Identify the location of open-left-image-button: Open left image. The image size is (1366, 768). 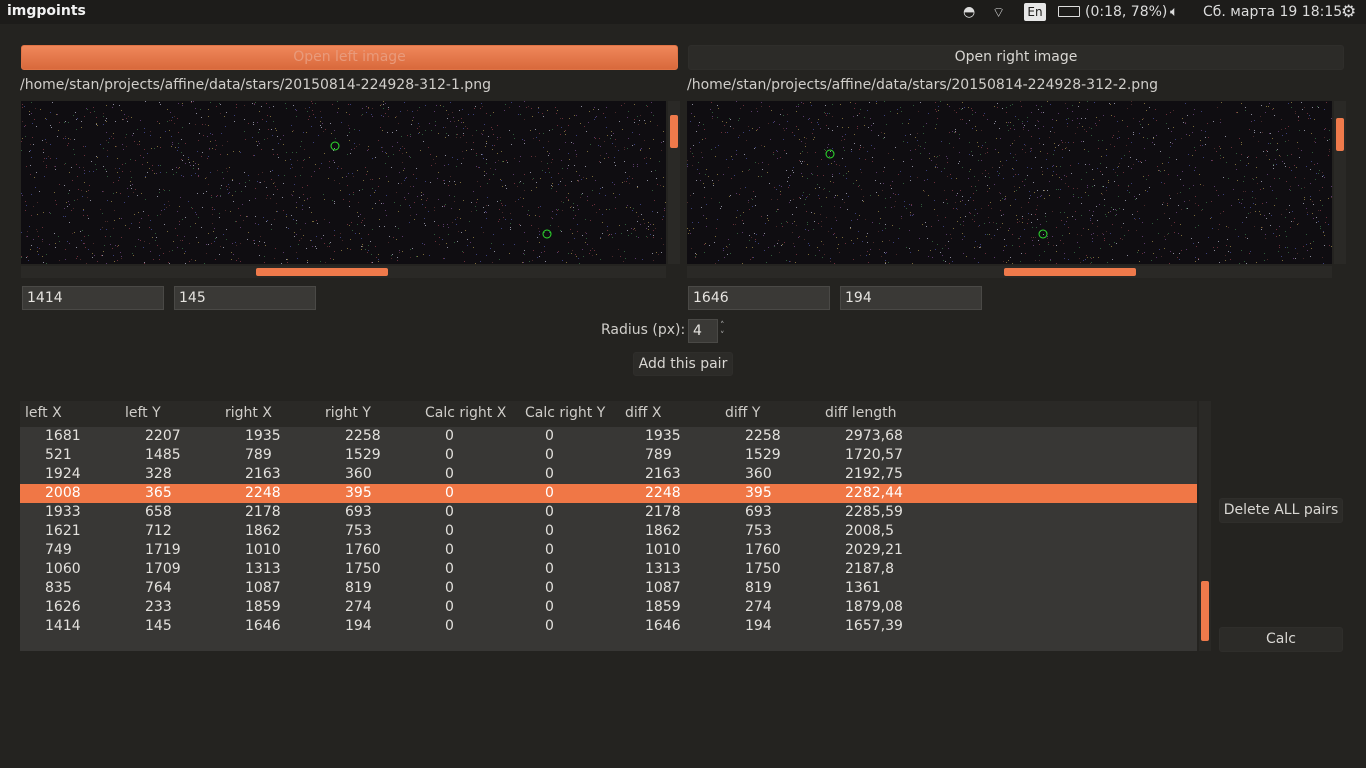
(349, 57).